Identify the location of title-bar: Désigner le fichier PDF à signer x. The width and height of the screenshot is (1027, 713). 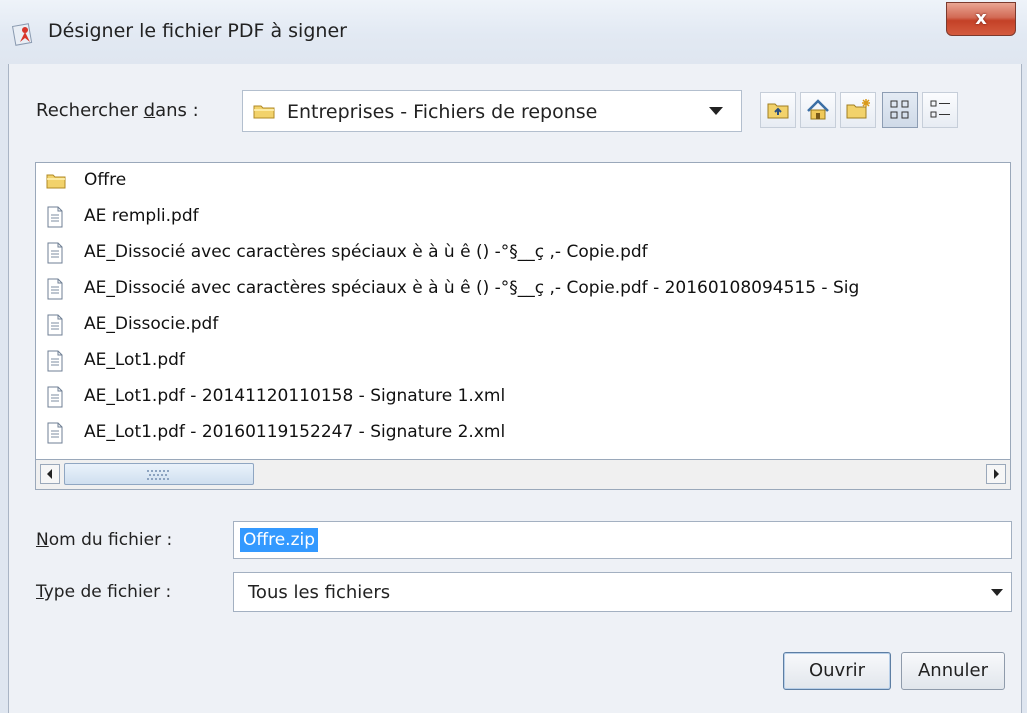
(513, 32).